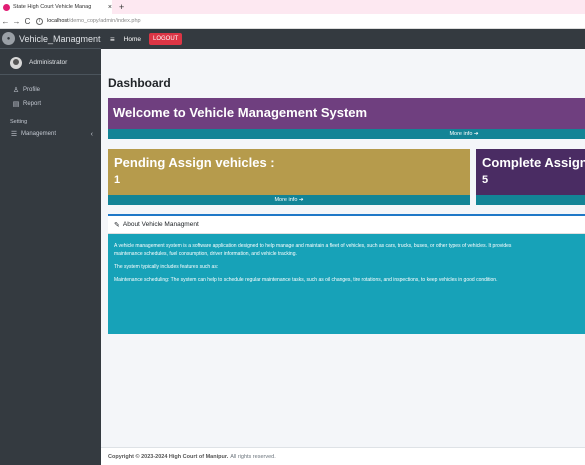 The image size is (585, 465). I want to click on about-title: About Vehicle Managment, so click(160, 224).